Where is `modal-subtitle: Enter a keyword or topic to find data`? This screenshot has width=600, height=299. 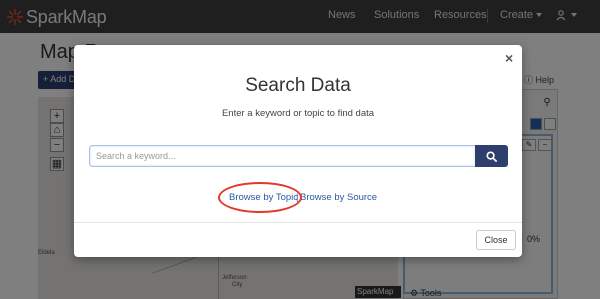 modal-subtitle: Enter a keyword or topic to find data is located at coordinates (298, 113).